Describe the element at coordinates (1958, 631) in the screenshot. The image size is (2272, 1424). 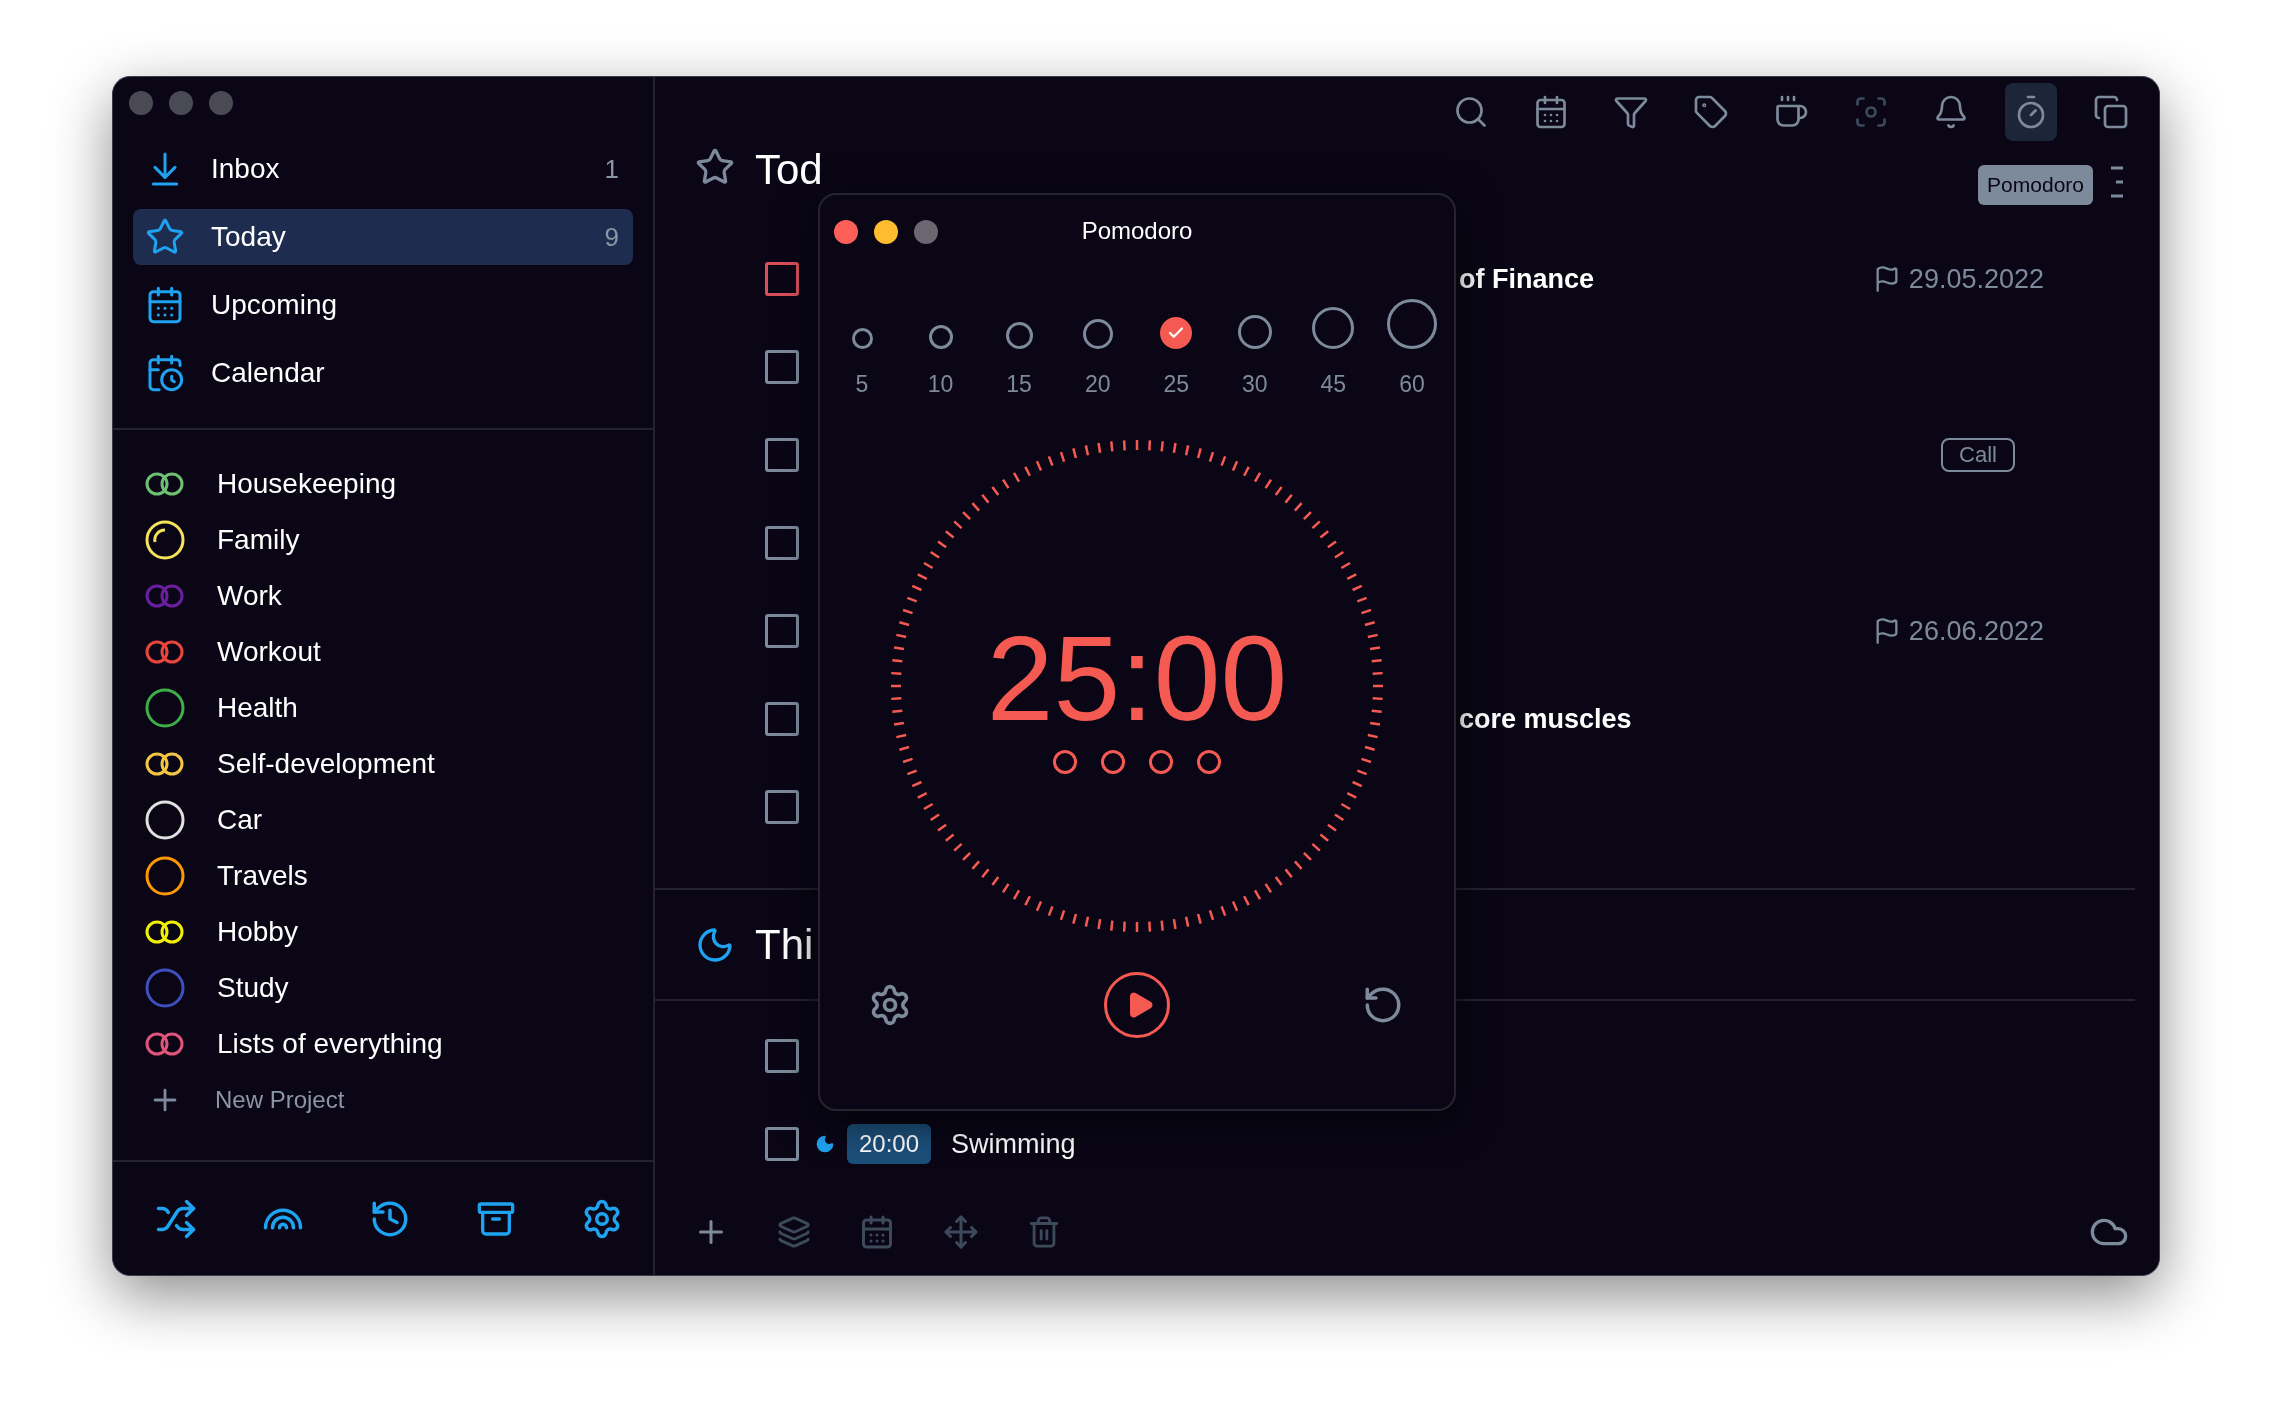
I see `due-date: 26.06.2022` at that location.